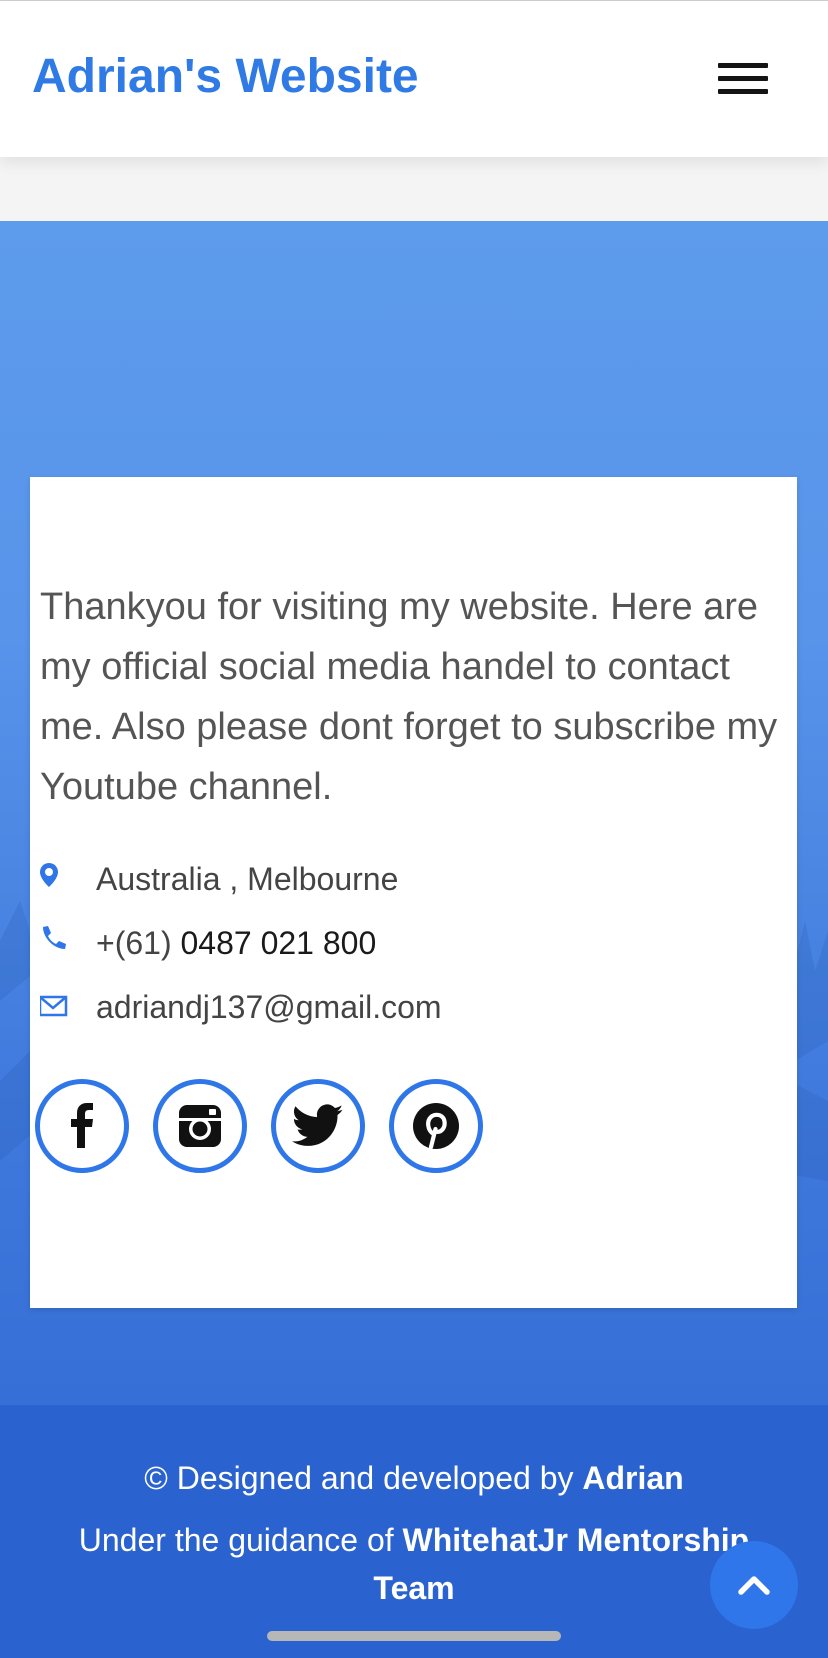  Describe the element at coordinates (247, 879) in the screenshot. I see `location-text: Australia , Melbourne` at that location.